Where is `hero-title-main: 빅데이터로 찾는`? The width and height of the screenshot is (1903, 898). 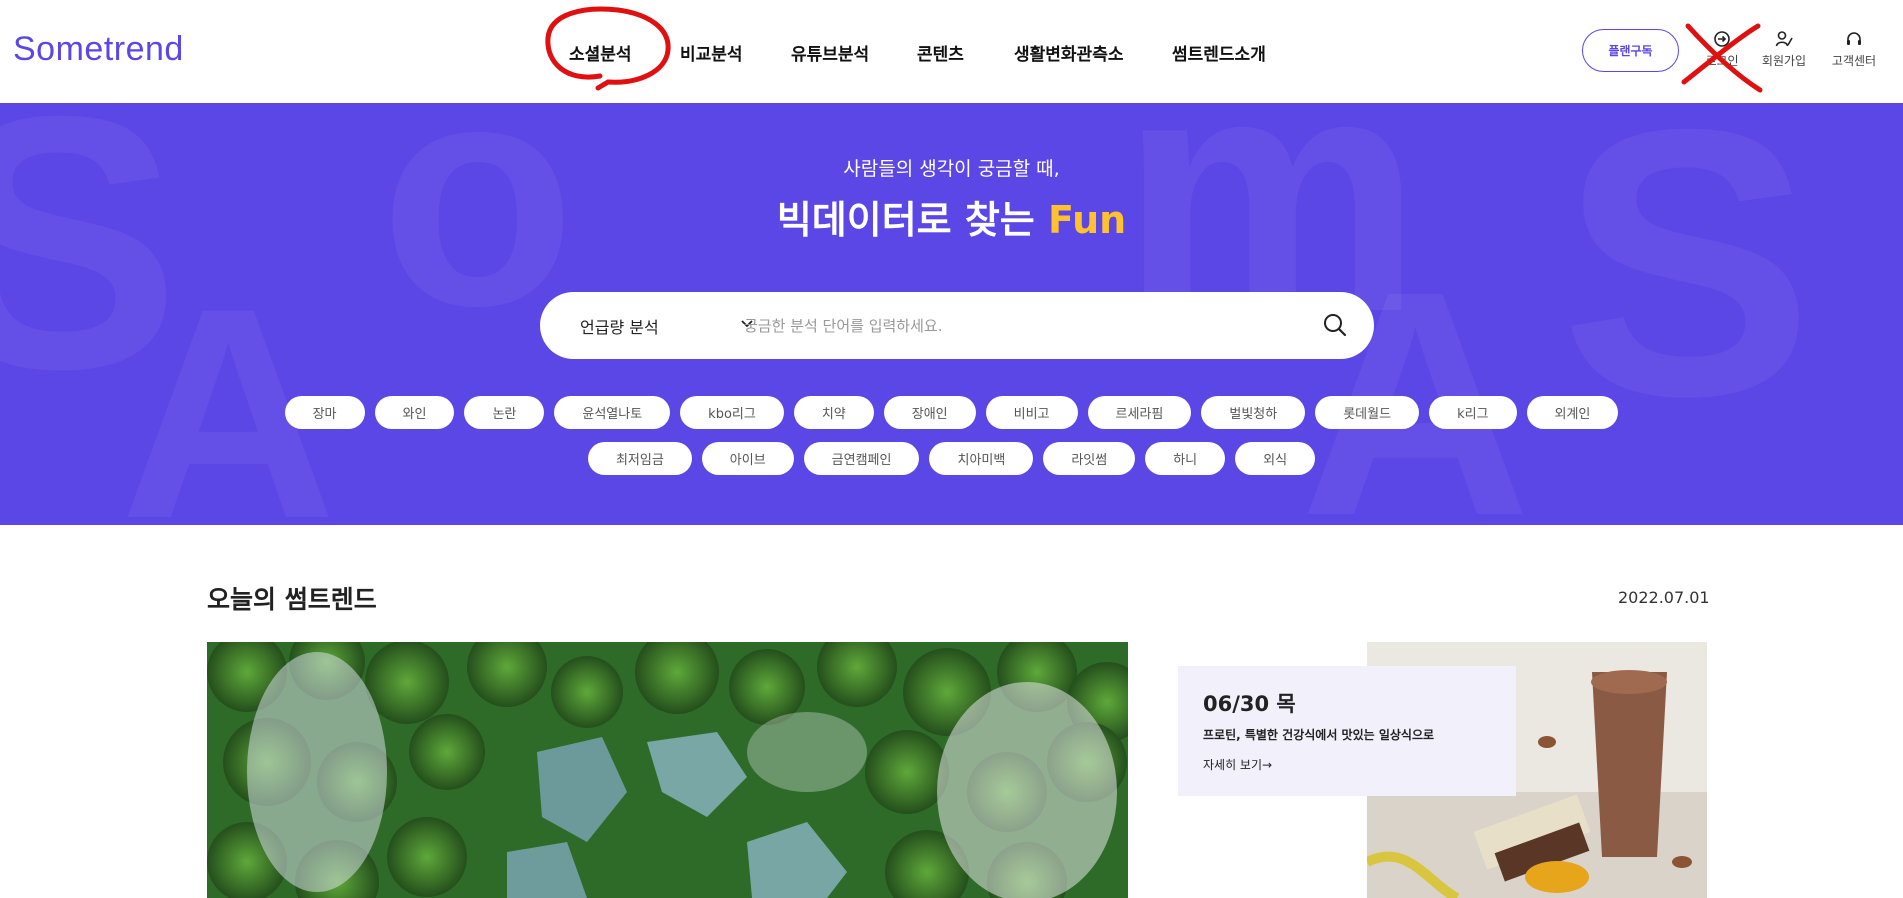 hero-title-main: 빅데이터로 찾는 is located at coordinates (912, 220).